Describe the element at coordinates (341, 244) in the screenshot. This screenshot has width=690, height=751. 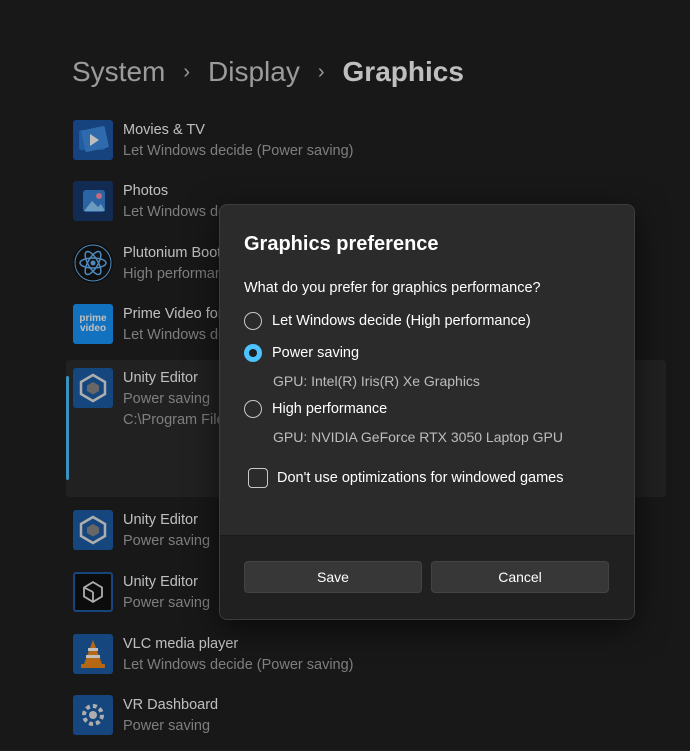
I see `dialog-title: Graphics preference` at that location.